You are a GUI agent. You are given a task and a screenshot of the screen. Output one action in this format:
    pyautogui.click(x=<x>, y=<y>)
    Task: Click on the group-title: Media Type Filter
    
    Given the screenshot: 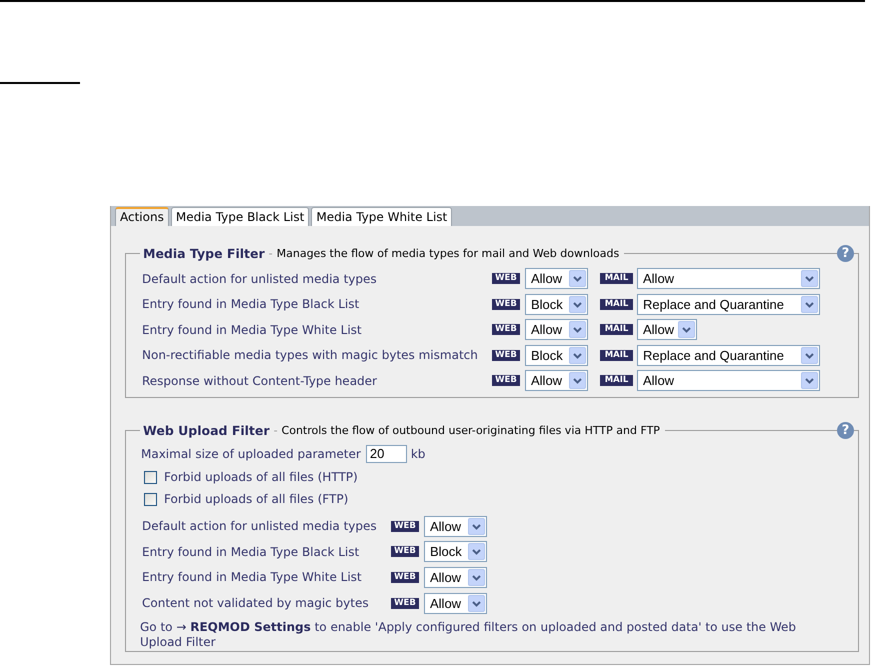 What is the action you would take?
    pyautogui.click(x=204, y=253)
    